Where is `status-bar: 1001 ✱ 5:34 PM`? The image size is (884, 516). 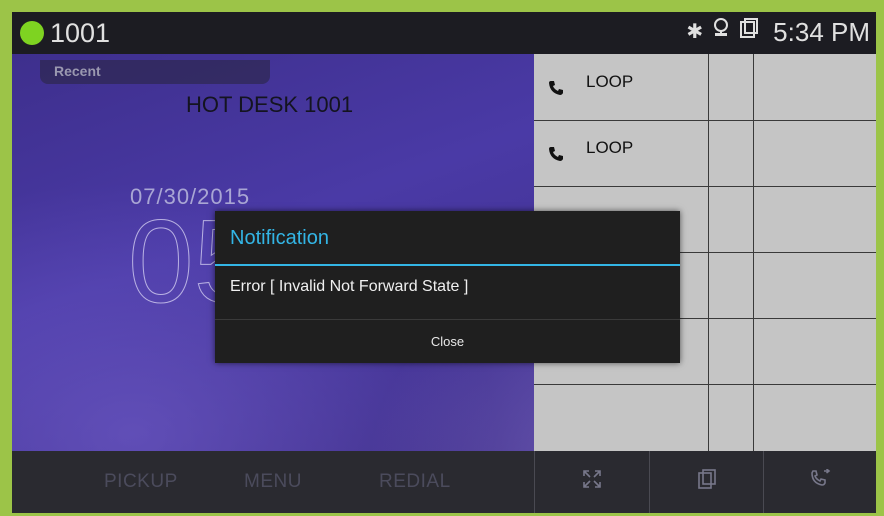
status-bar: 1001 ✱ 5:34 PM is located at coordinates (444, 33).